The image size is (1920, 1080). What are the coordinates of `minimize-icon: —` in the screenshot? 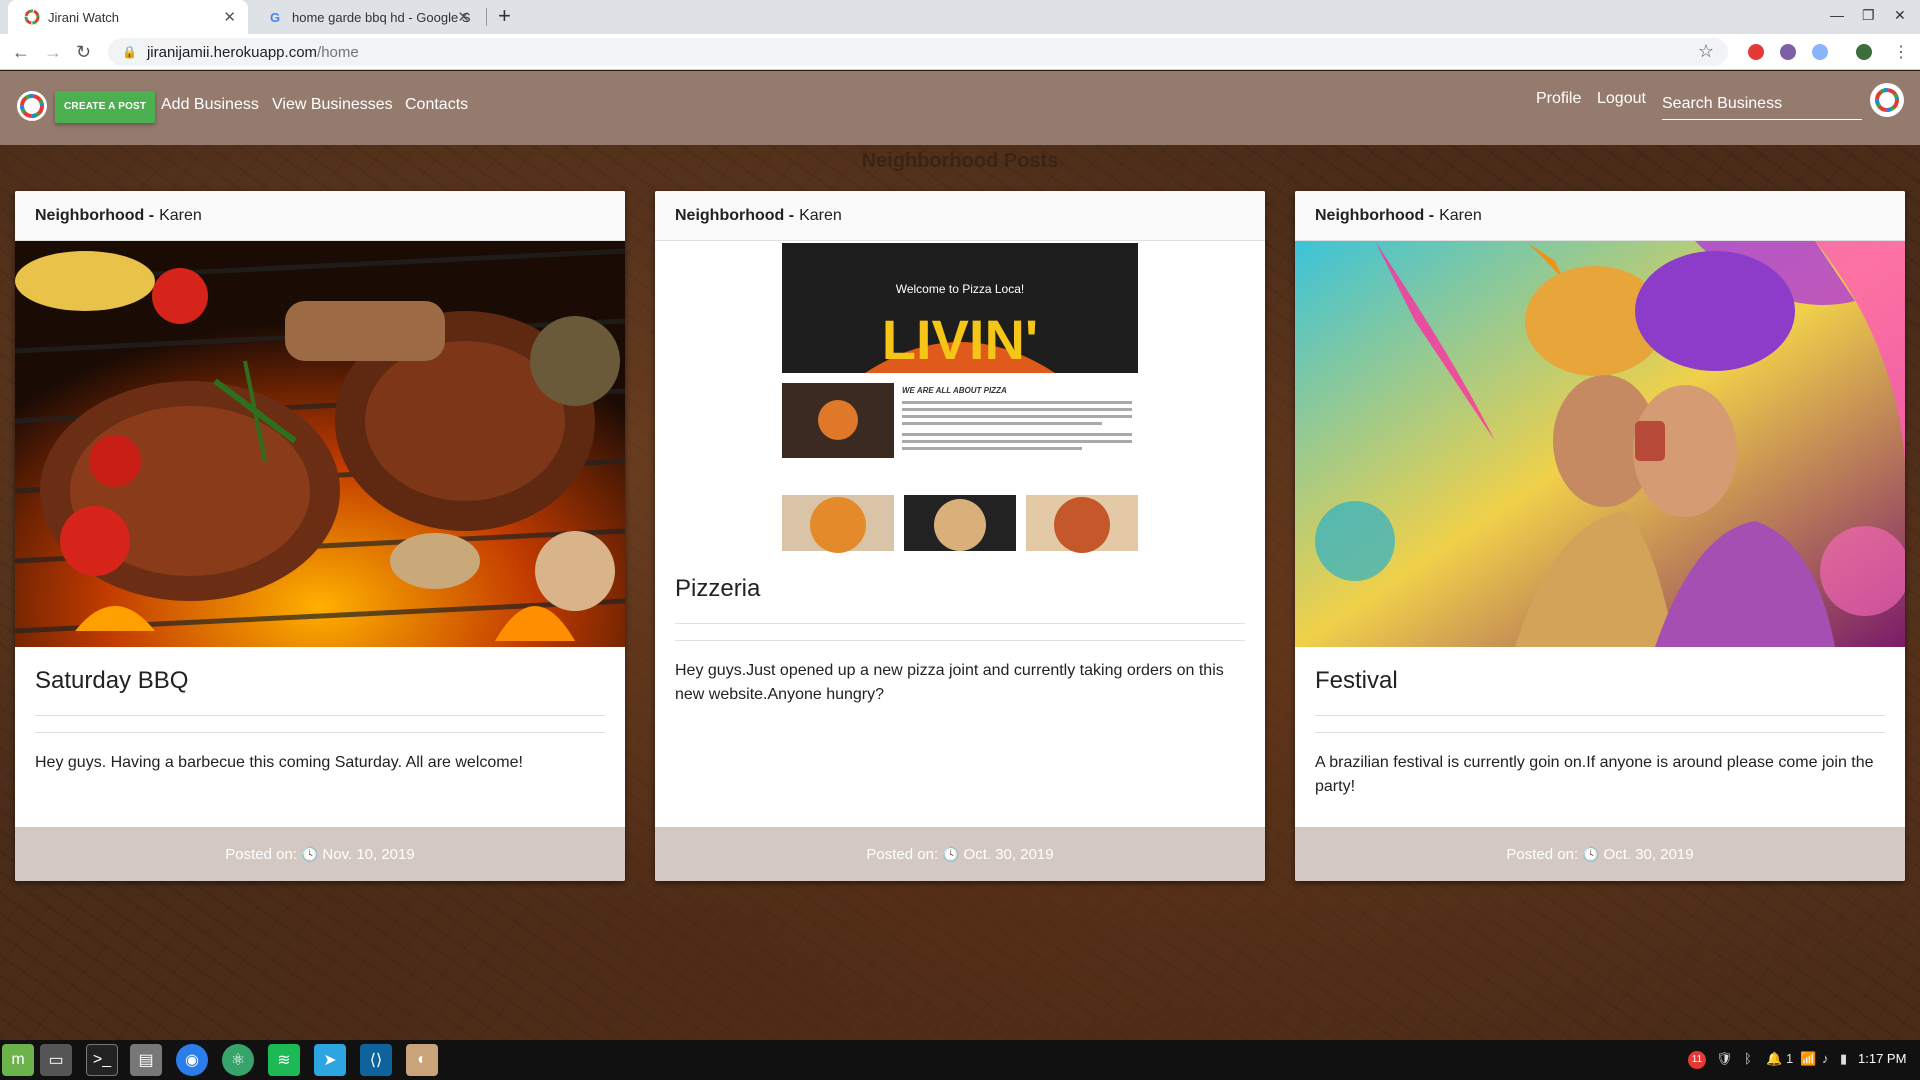 It's located at (1837, 15).